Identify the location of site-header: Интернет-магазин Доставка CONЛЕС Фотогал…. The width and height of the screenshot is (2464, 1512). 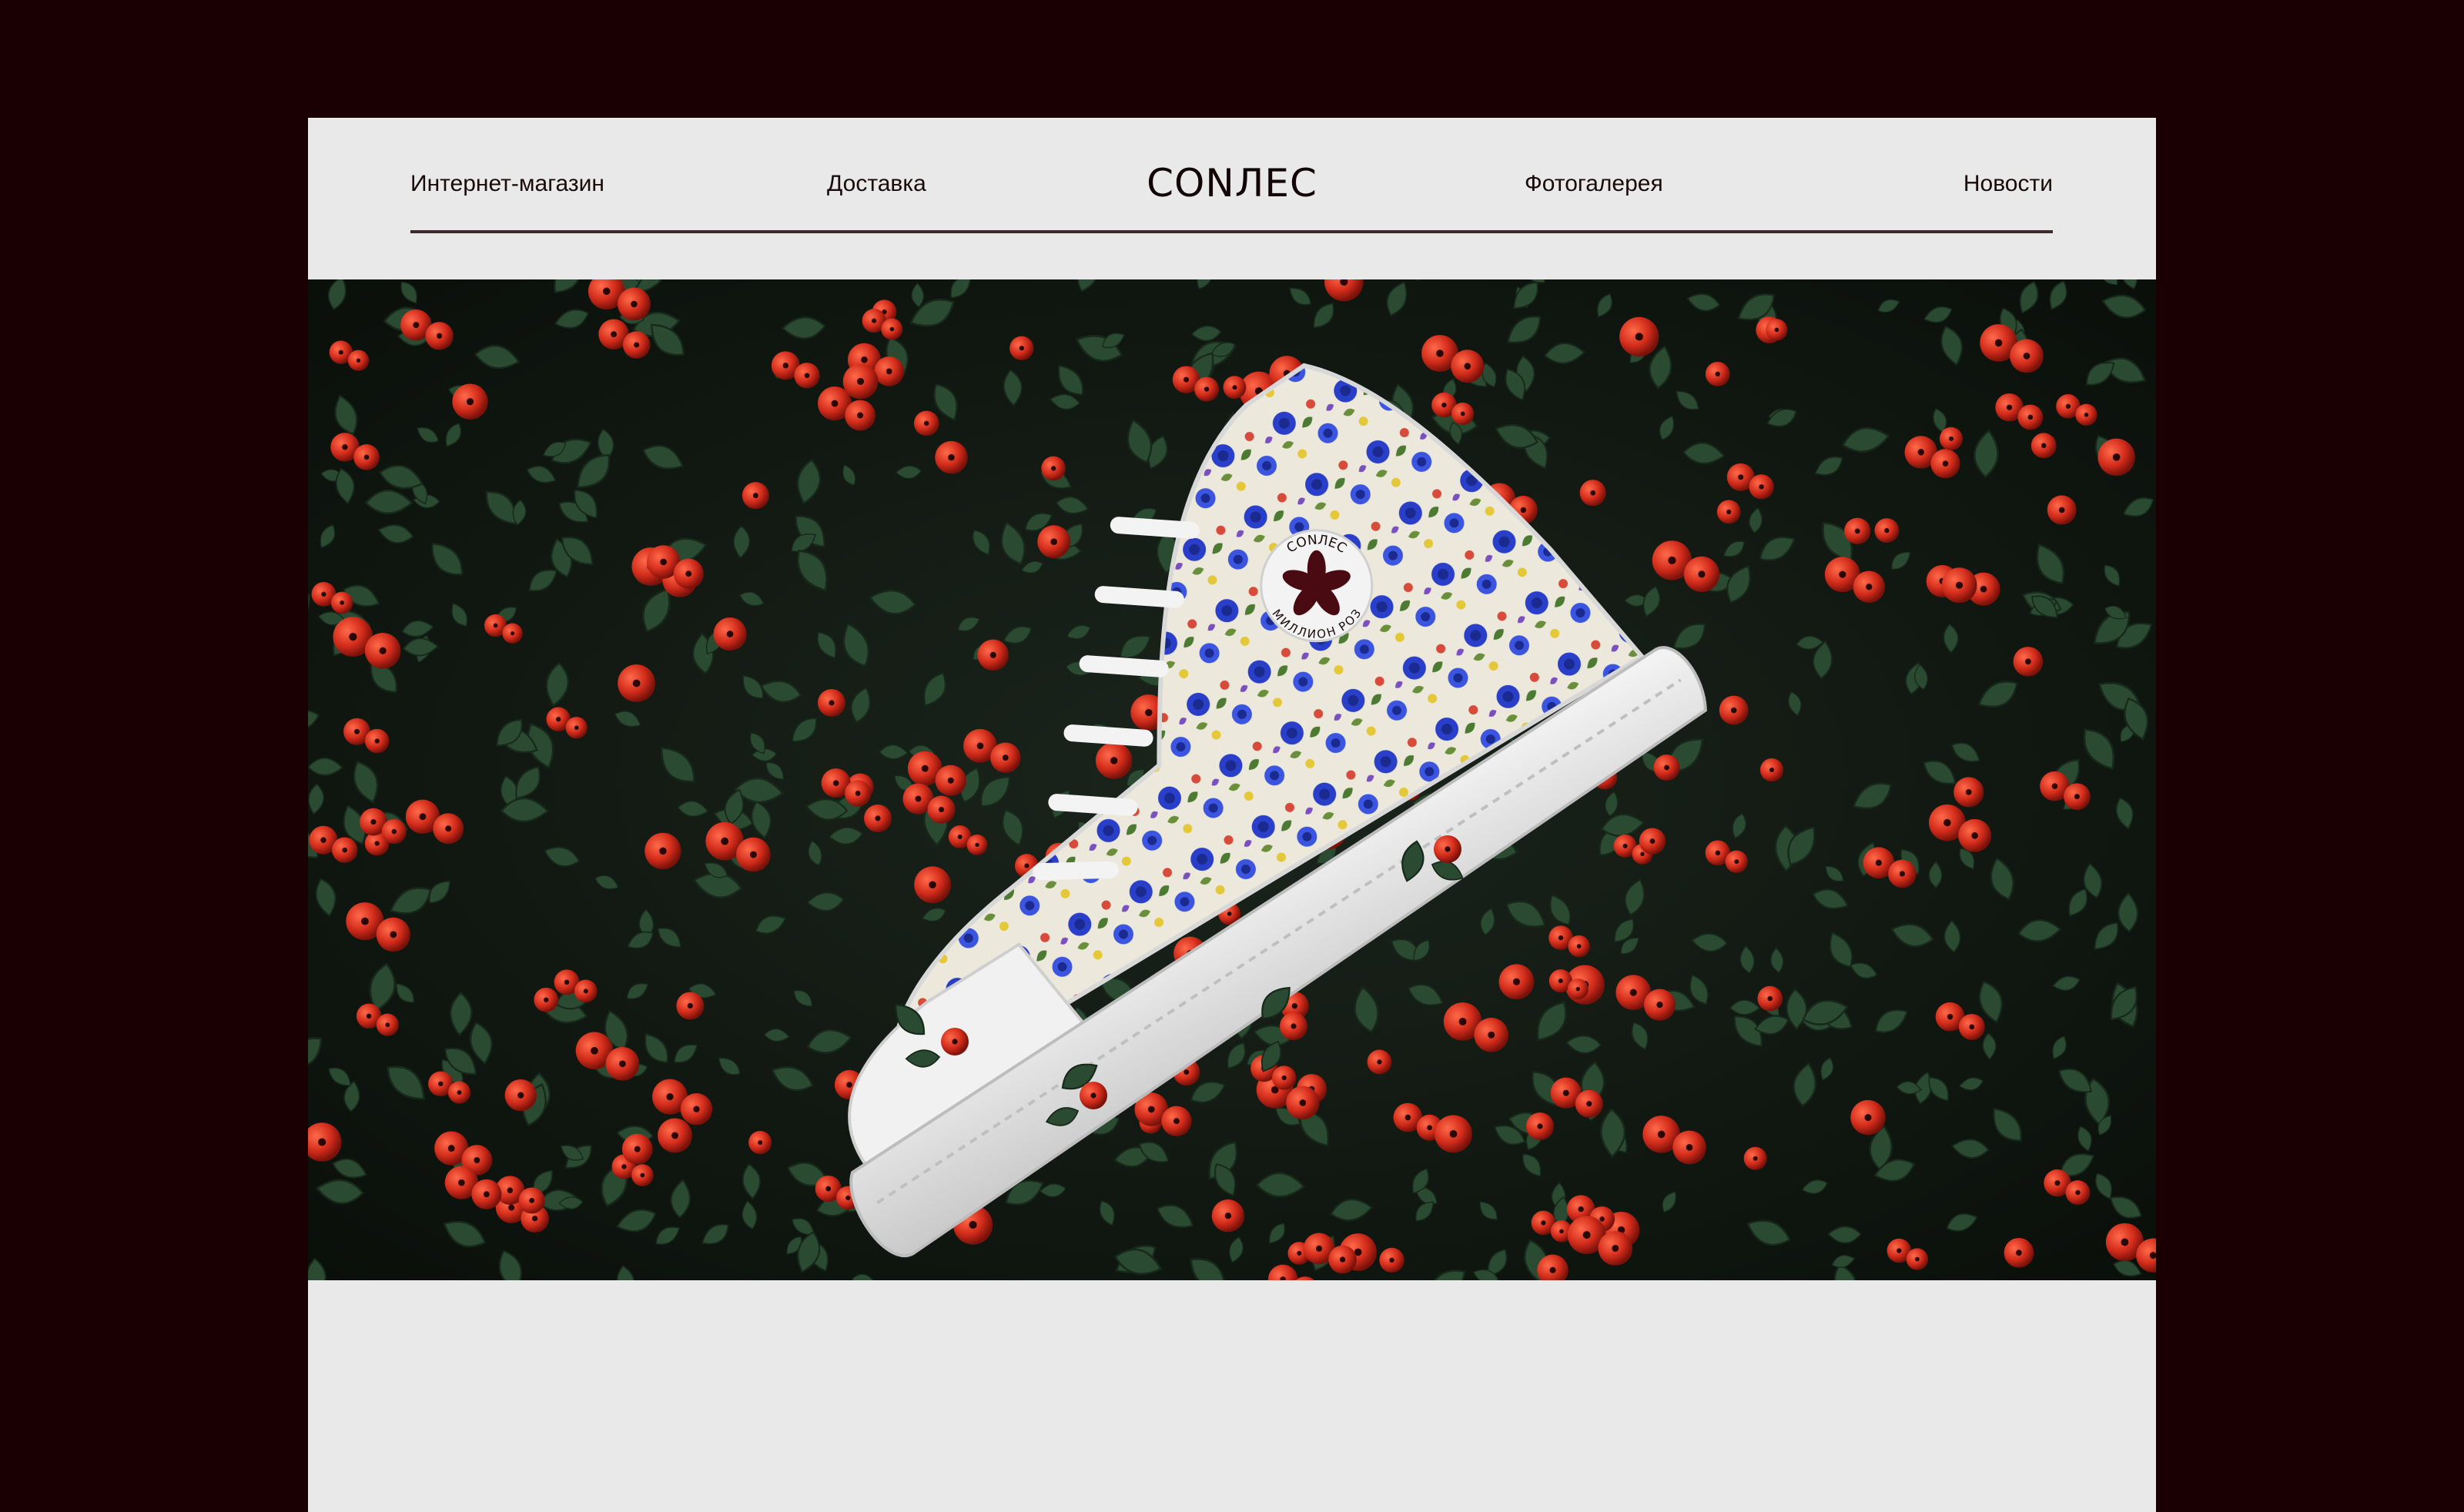
(1232, 198).